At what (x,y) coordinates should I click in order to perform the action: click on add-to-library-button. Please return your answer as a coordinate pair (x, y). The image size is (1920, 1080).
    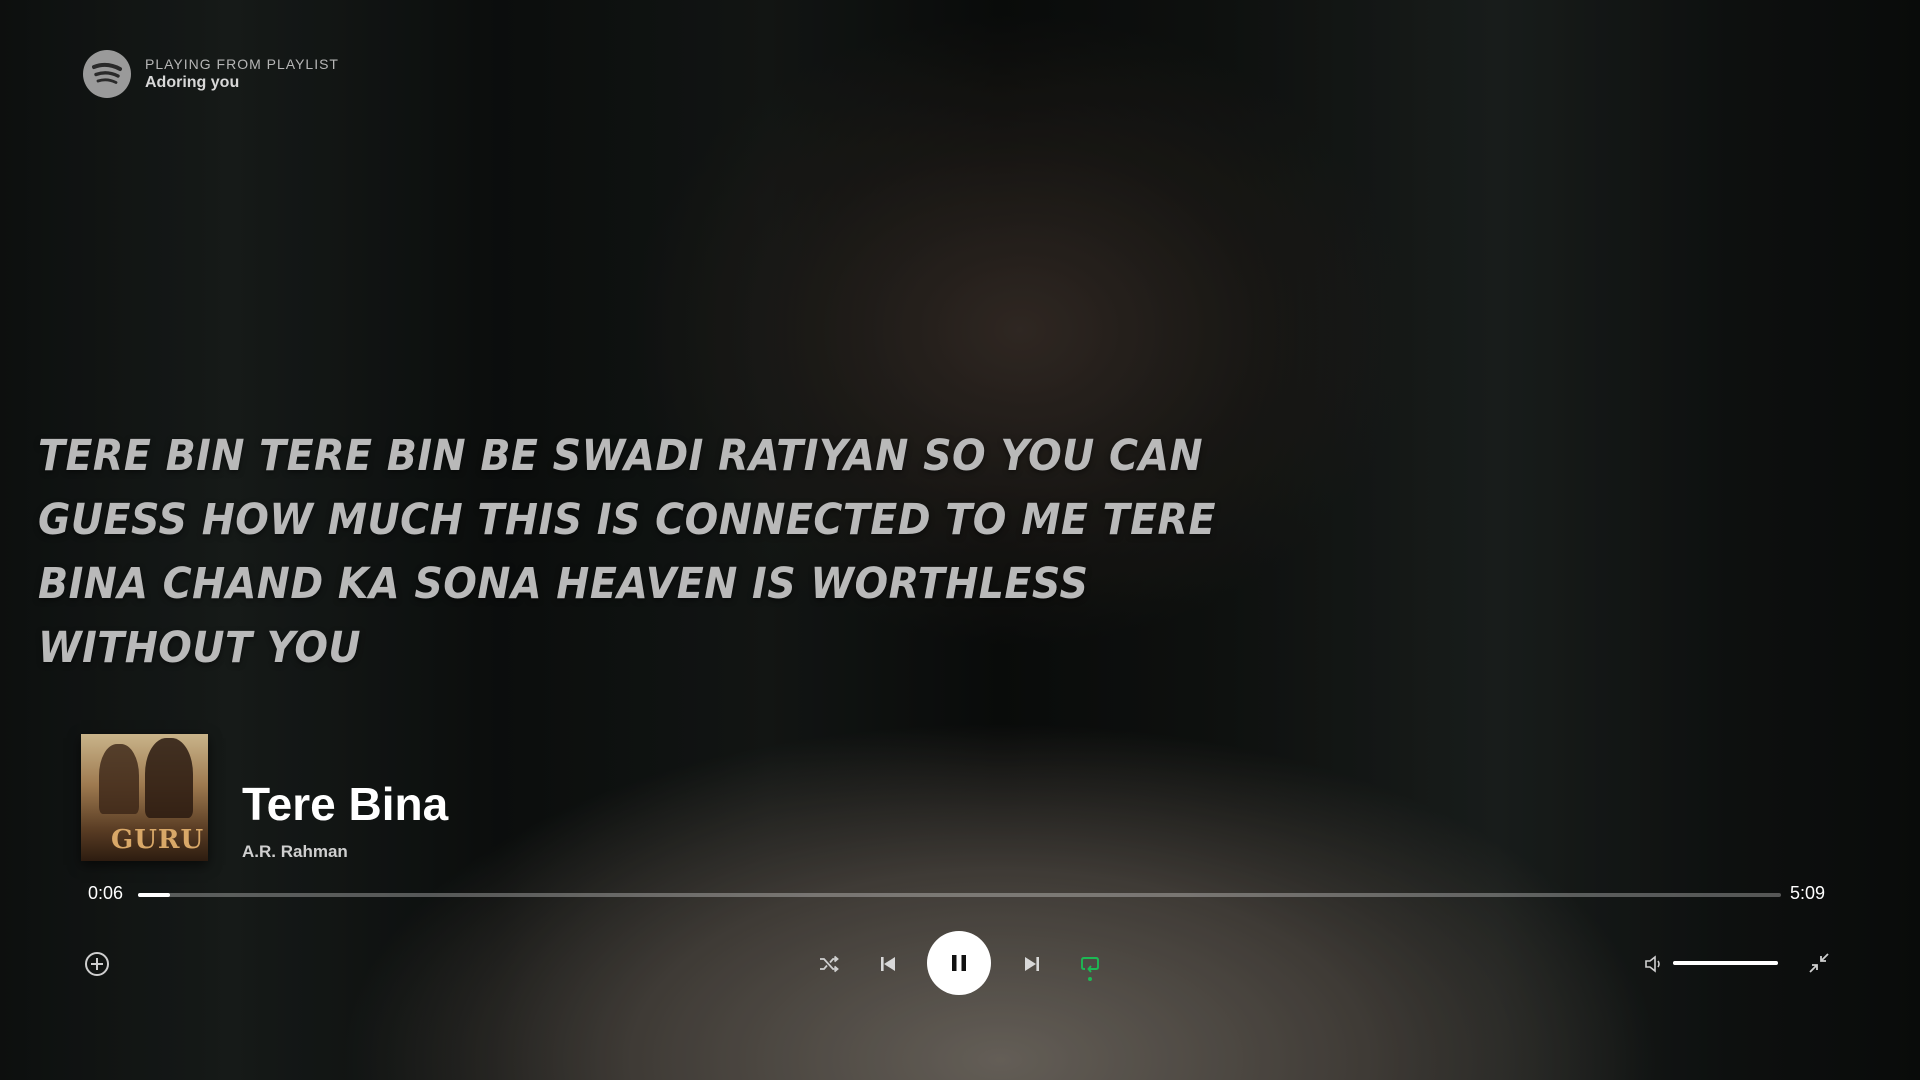
    Looking at the image, I should click on (97, 964).